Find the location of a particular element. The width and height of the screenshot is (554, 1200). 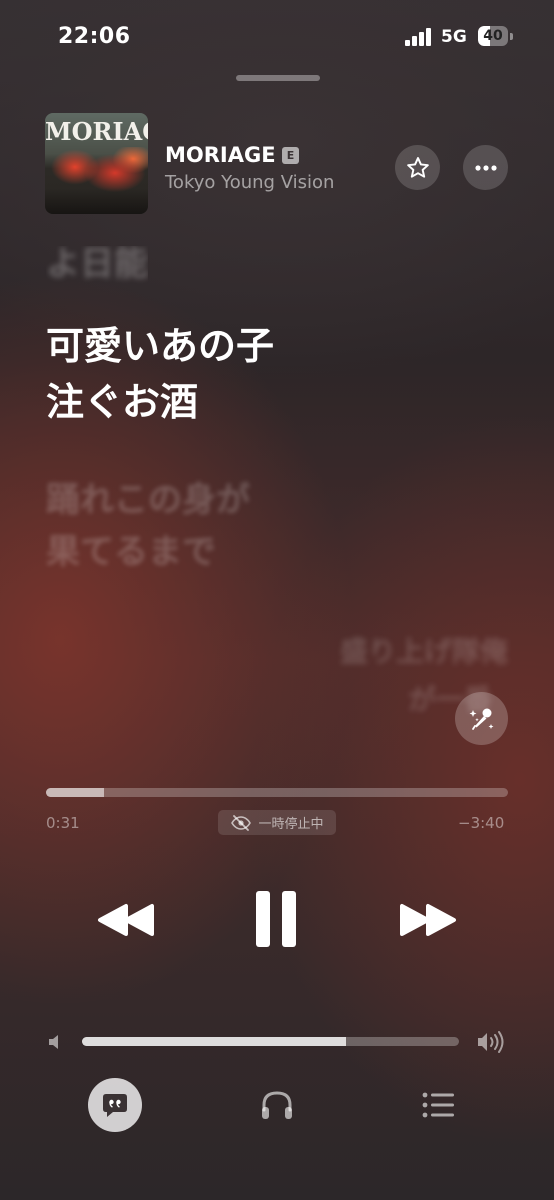

more-button is located at coordinates (485, 167).